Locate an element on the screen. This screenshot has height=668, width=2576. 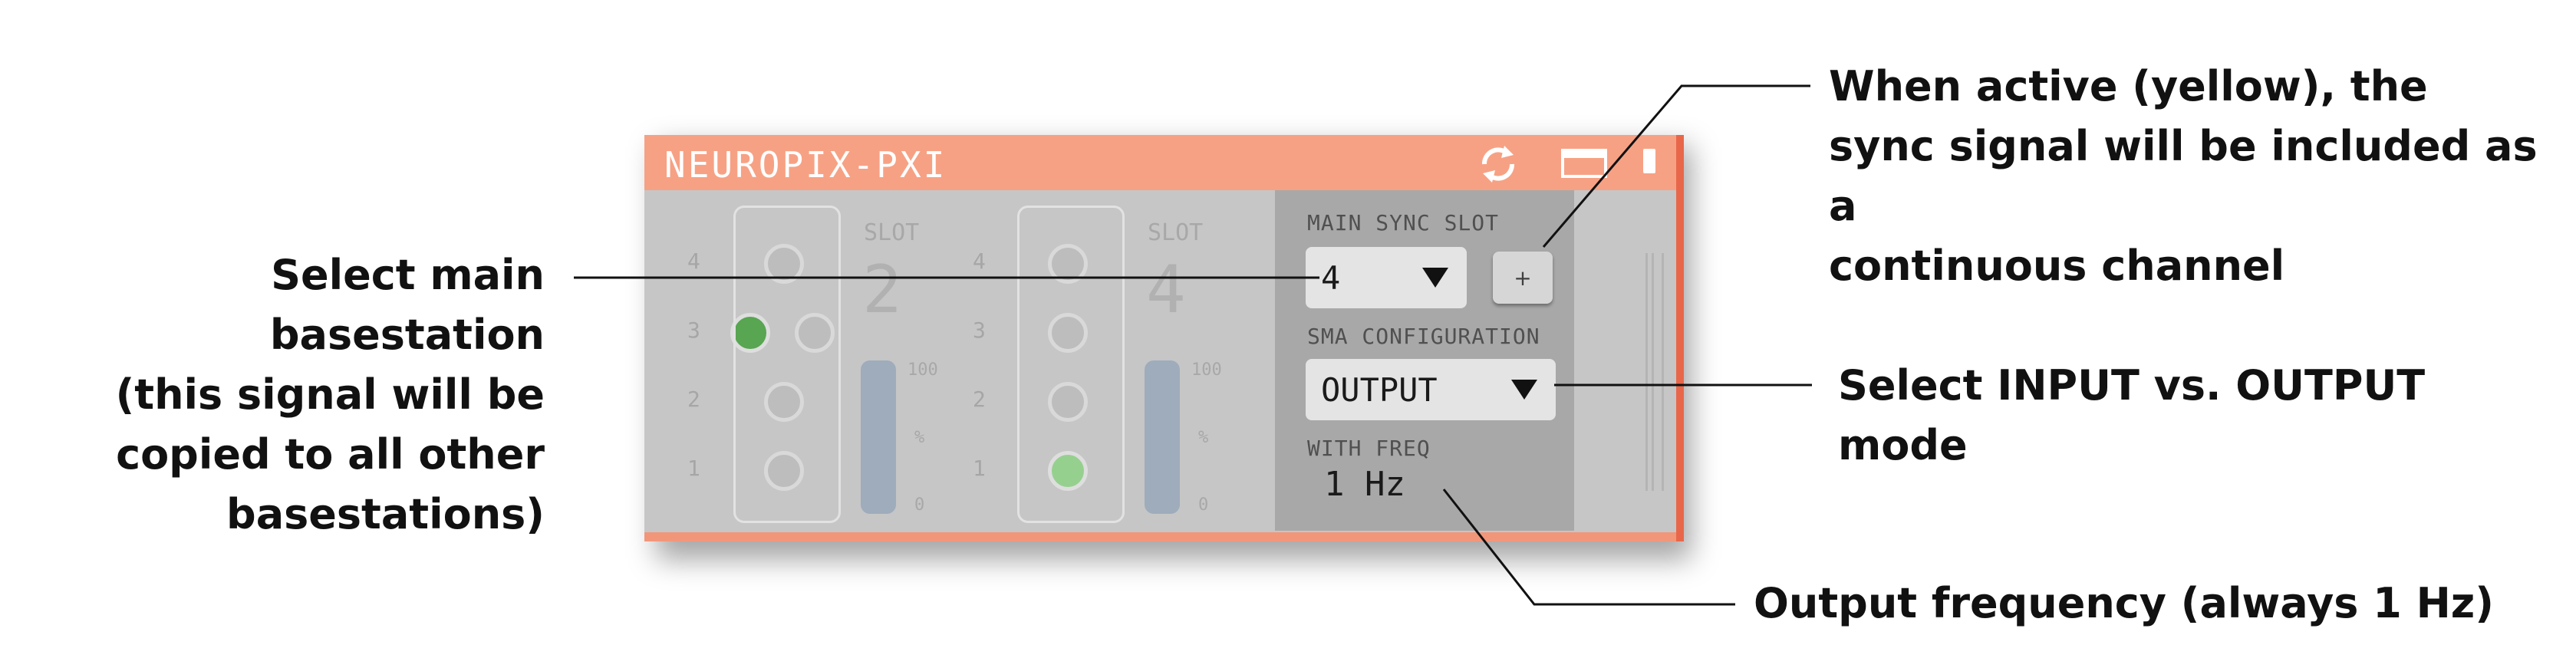
frequency-callout-line is located at coordinates (1588, 547).